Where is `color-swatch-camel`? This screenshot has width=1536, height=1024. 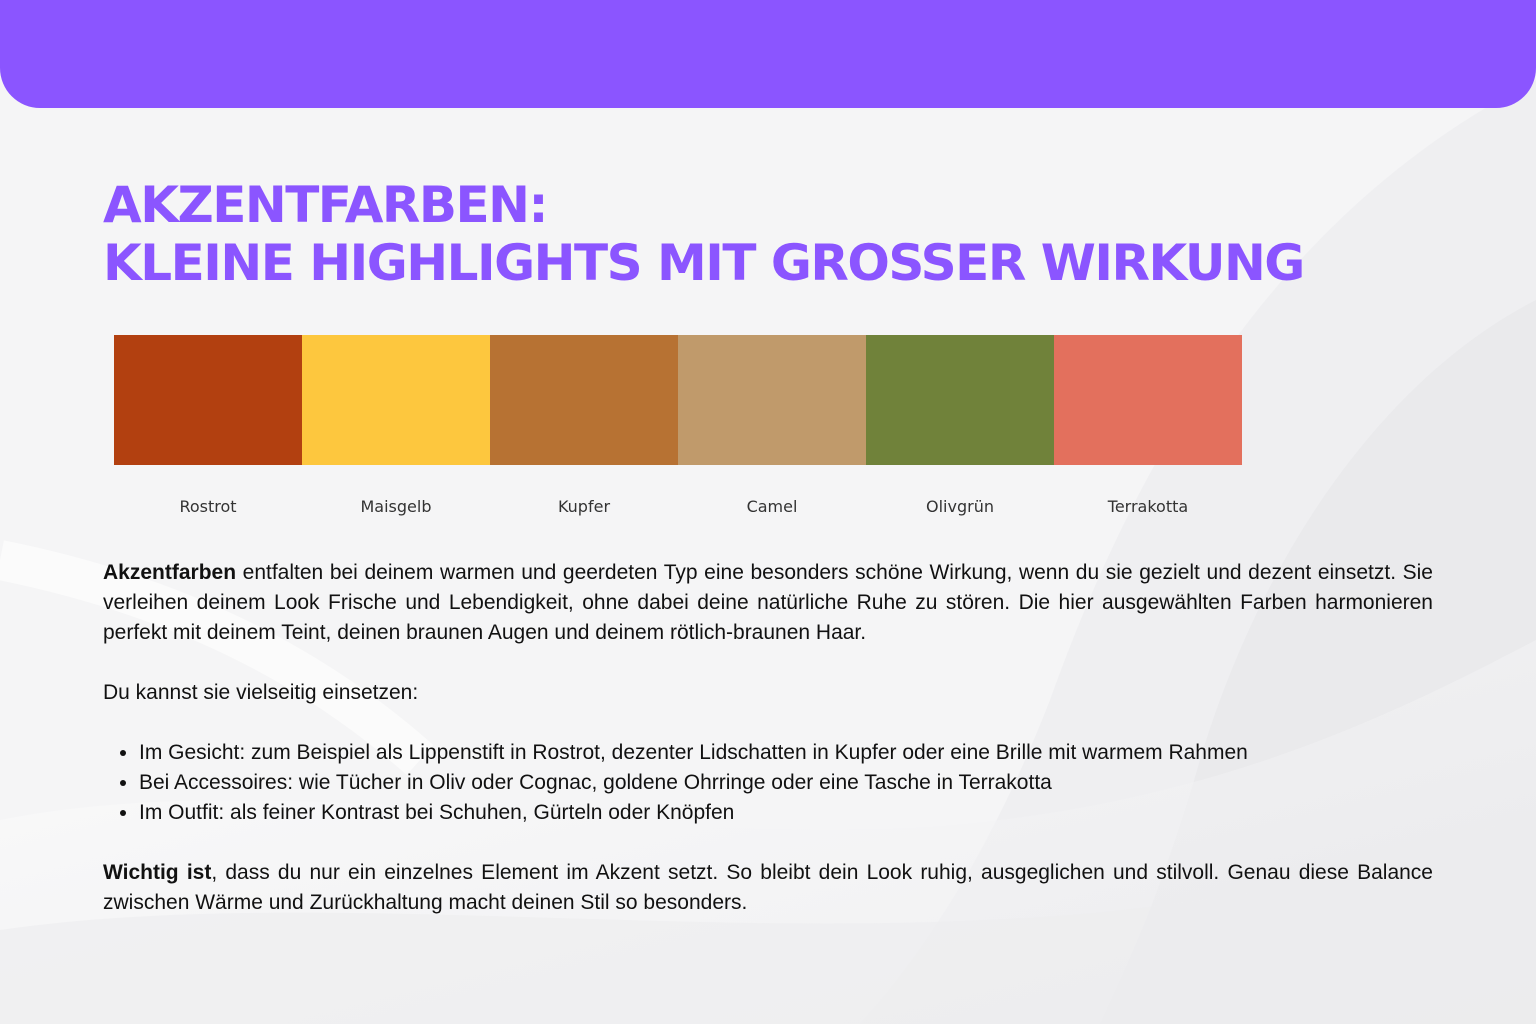
color-swatch-camel is located at coordinates (772, 400).